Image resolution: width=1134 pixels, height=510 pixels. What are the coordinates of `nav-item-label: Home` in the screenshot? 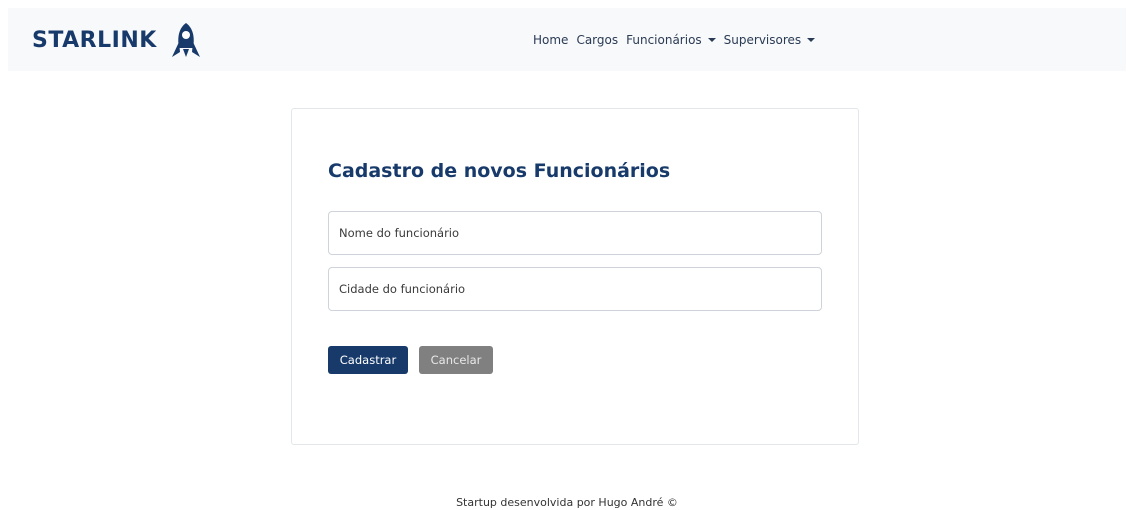 It's located at (551, 39).